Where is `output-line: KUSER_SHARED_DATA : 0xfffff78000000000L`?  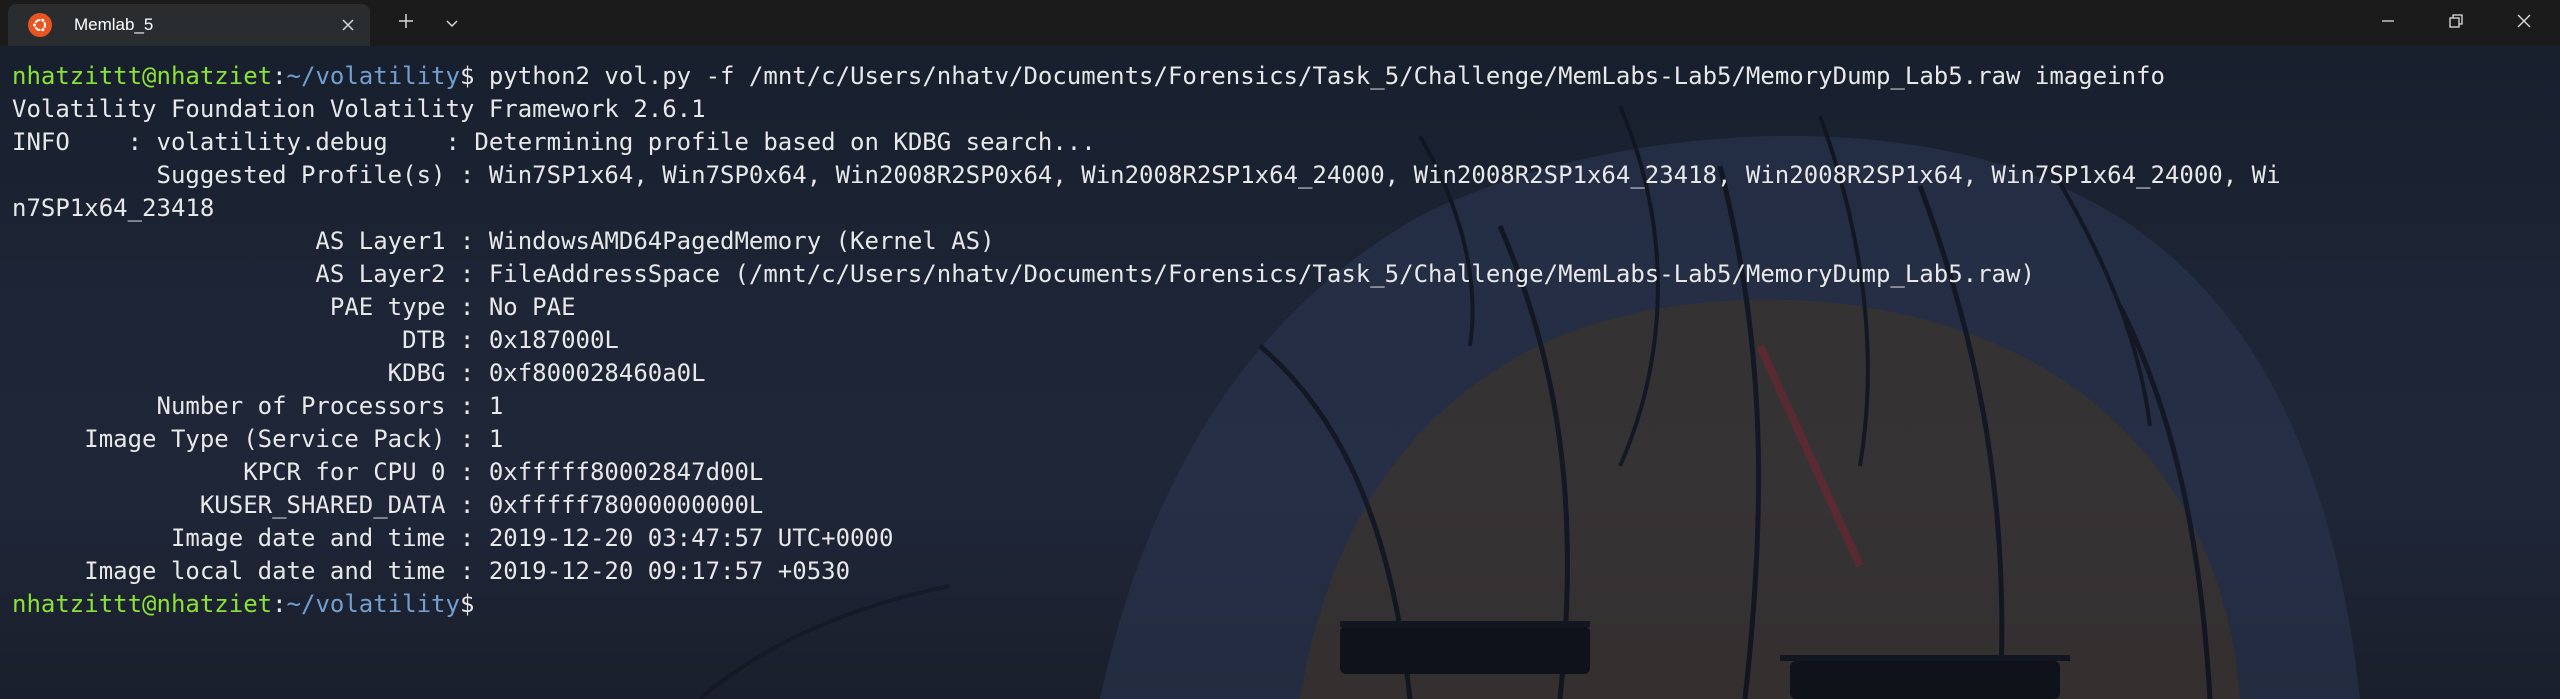 output-line: KUSER_SHARED_DATA : 0xfffff78000000000L is located at coordinates (388, 505).